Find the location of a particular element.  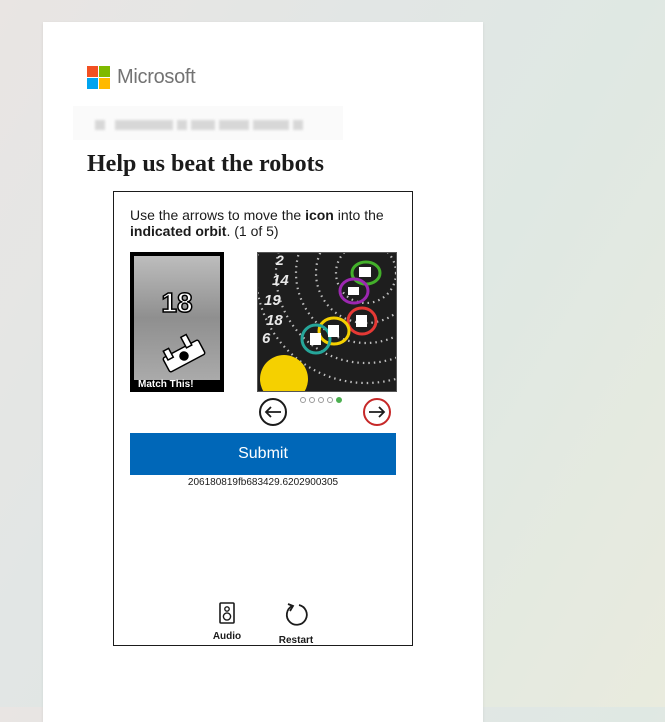

restart-icon is located at coordinates (296, 614).